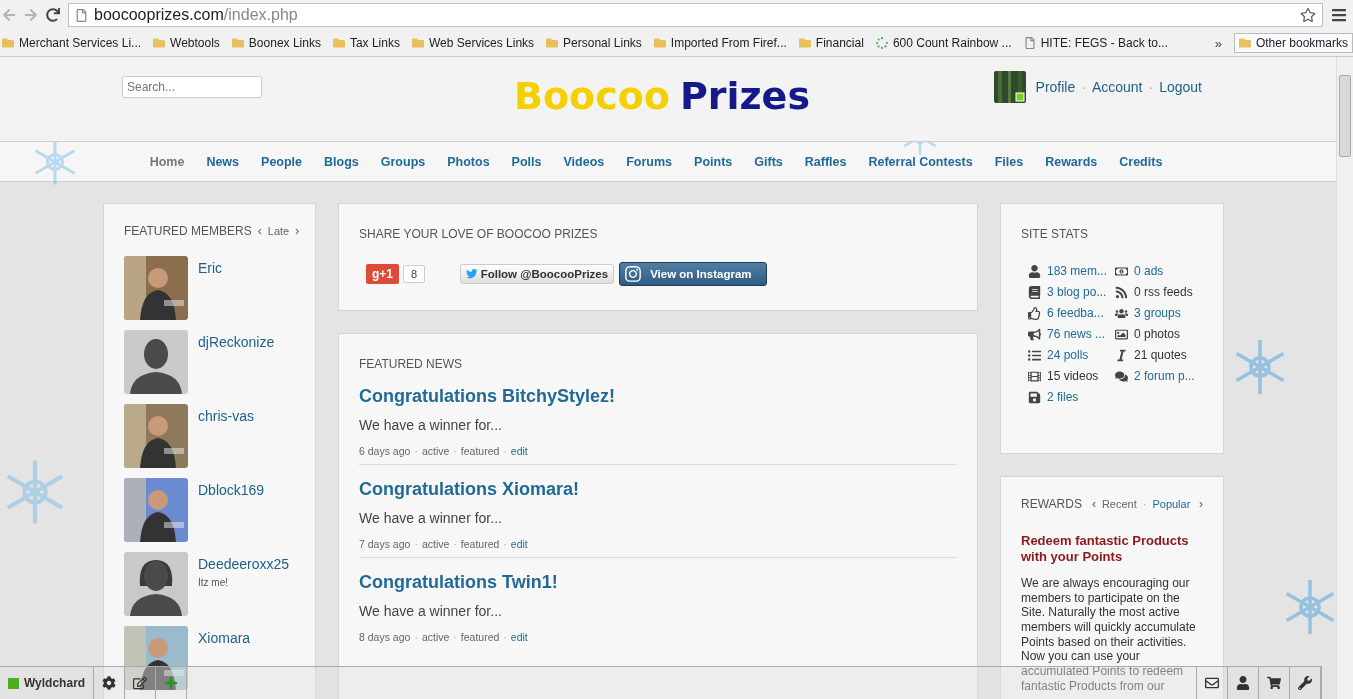 Image resolution: width=1353 pixels, height=699 pixels. Describe the element at coordinates (244, 564) in the screenshot. I see `member-name: Deedeeroxx25` at that location.